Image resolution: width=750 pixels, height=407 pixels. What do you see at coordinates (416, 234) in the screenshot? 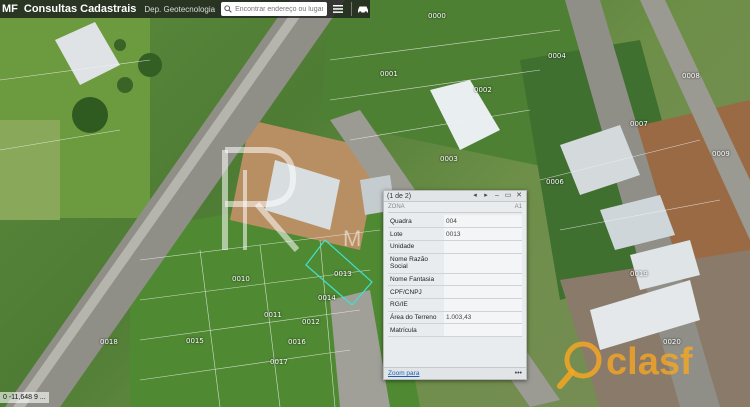
I see `field-label: Lote` at bounding box center [416, 234].